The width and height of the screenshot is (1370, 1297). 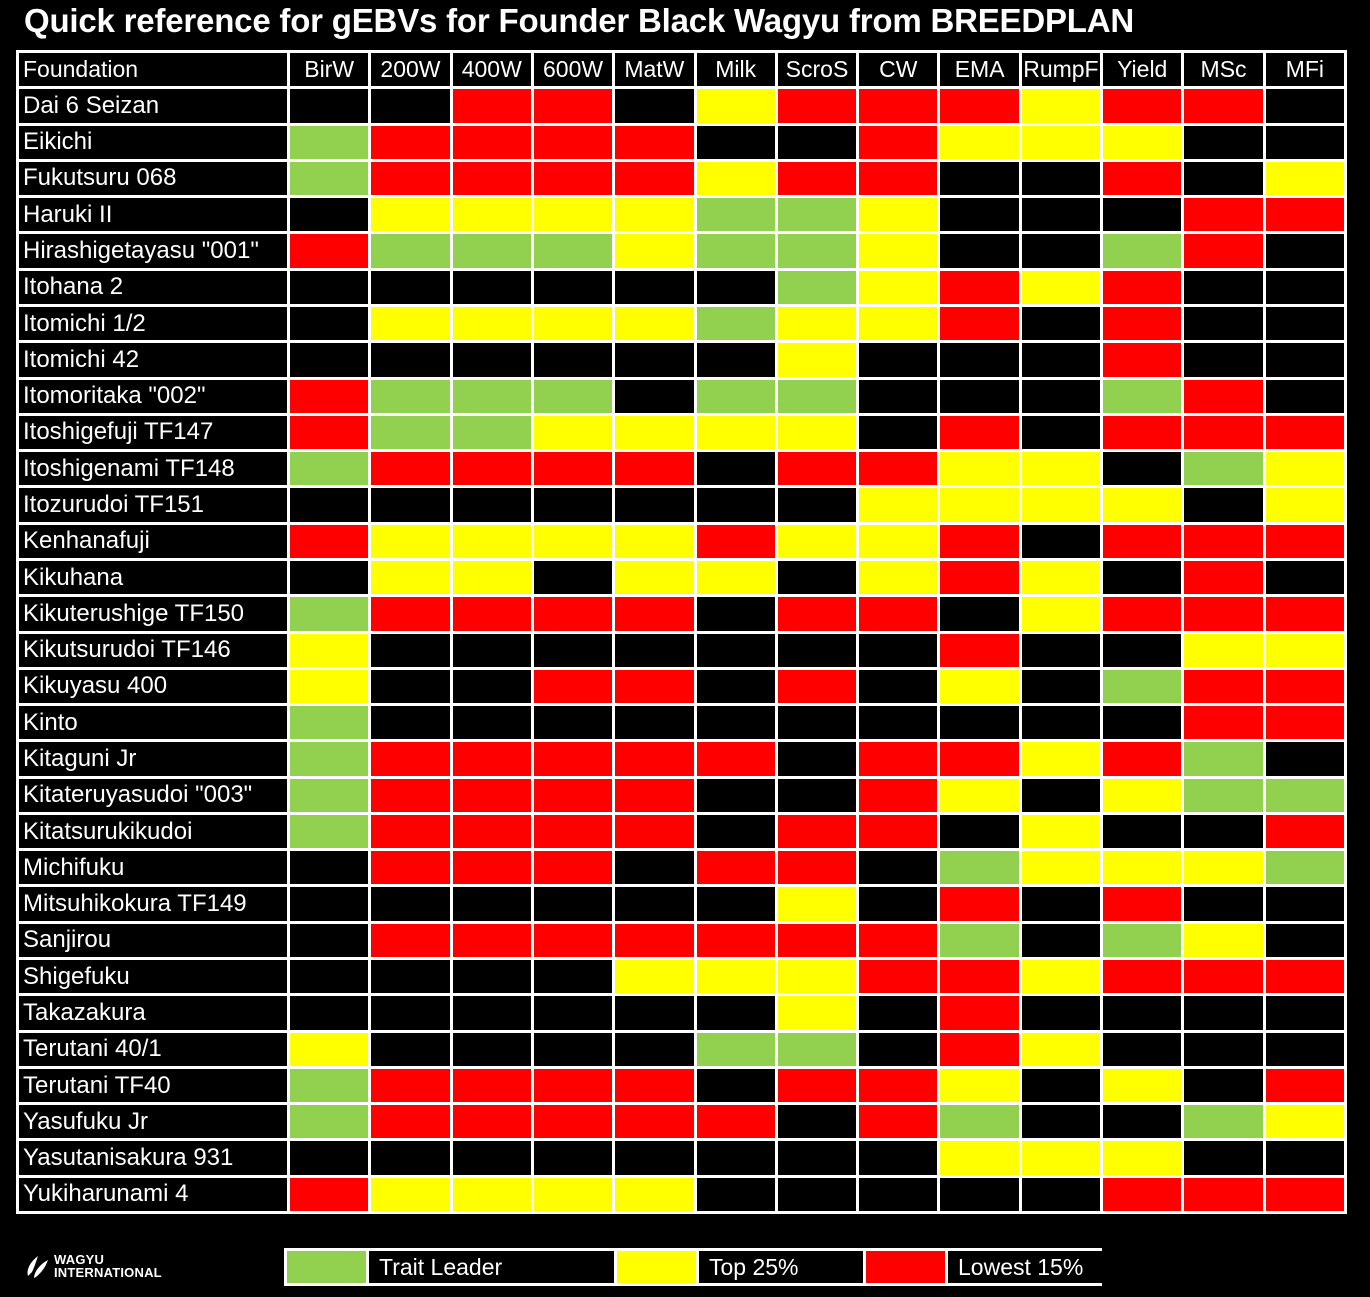 I want to click on column-header-rumpf: RumpF, so click(x=1061, y=70).